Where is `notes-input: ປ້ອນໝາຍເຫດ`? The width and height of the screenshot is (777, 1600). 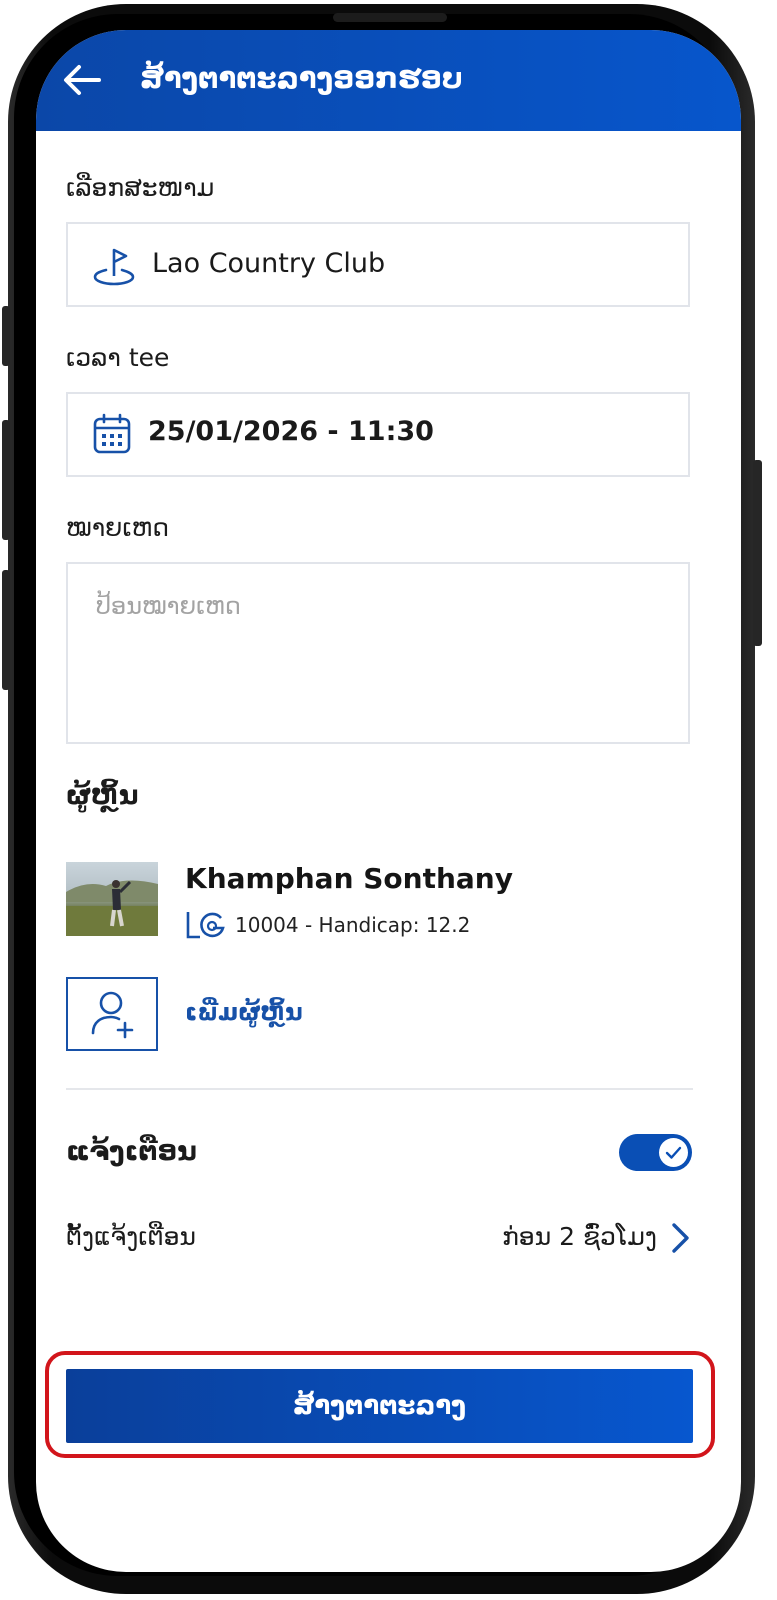
notes-input: ປ້ອນໝາຍເຫດ is located at coordinates (378, 653).